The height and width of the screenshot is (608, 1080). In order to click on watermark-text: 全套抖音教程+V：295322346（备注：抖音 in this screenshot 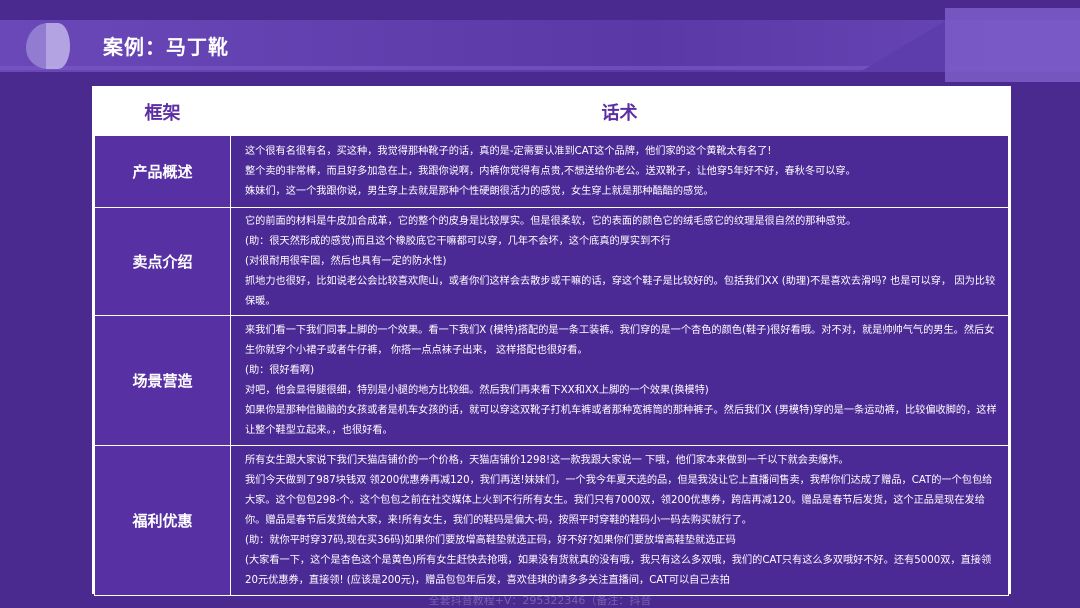, I will do `click(540, 600)`.